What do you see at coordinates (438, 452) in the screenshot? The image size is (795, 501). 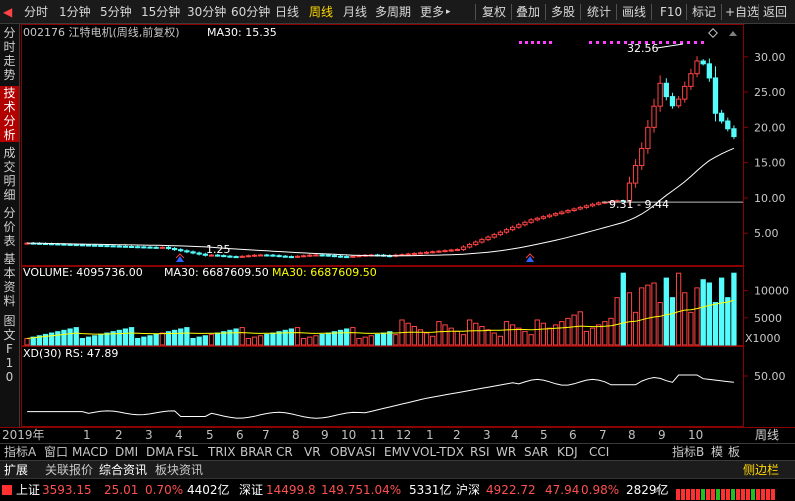 I see `indicator-tab-vol-tdx: VOL-TDX` at bounding box center [438, 452].